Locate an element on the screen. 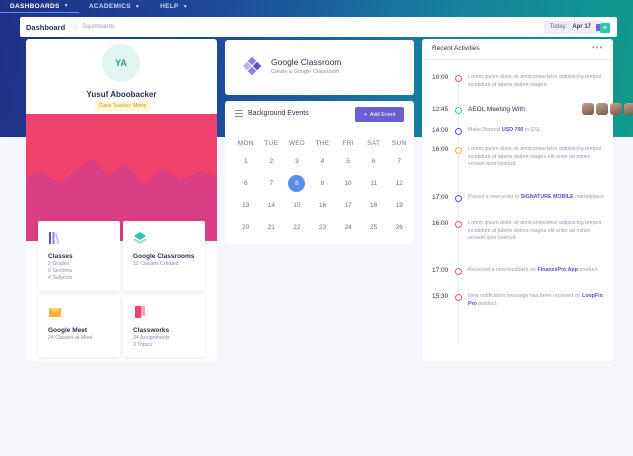 The width and height of the screenshot is (633, 456). tile-line: 34 Assignments is located at coordinates (151, 338).